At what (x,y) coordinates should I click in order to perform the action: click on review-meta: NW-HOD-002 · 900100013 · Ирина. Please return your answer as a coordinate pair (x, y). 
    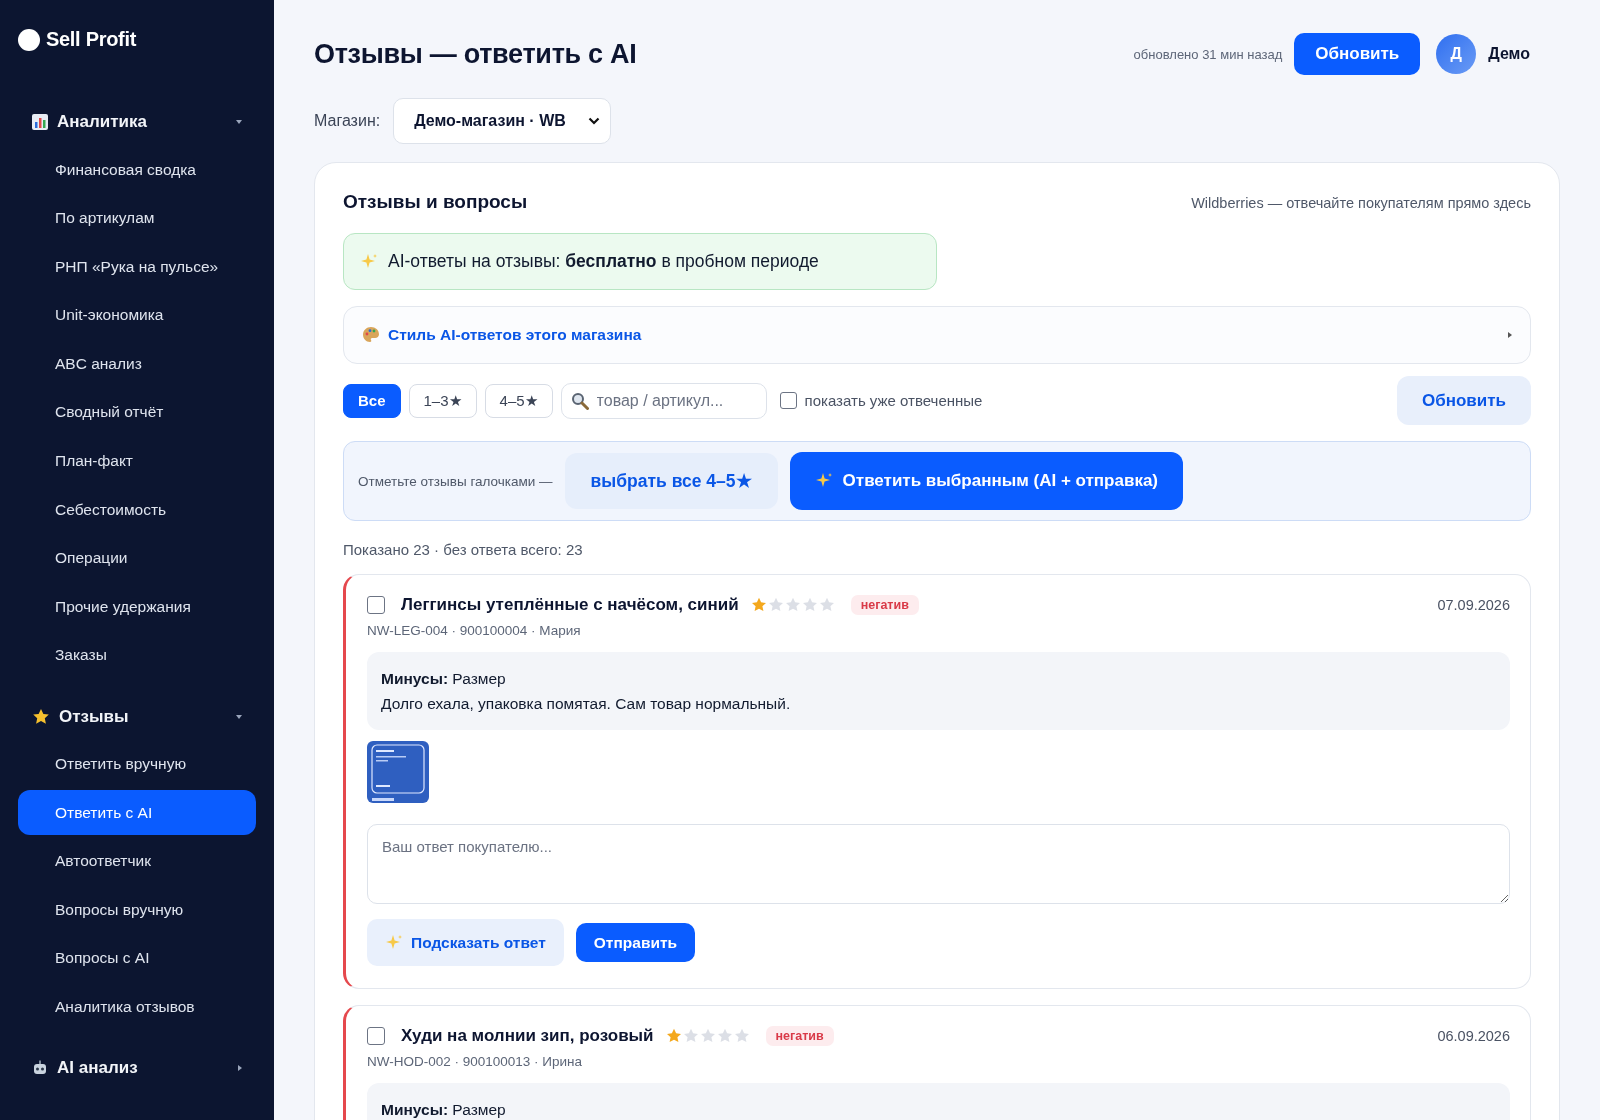
    Looking at the image, I should click on (475, 1061).